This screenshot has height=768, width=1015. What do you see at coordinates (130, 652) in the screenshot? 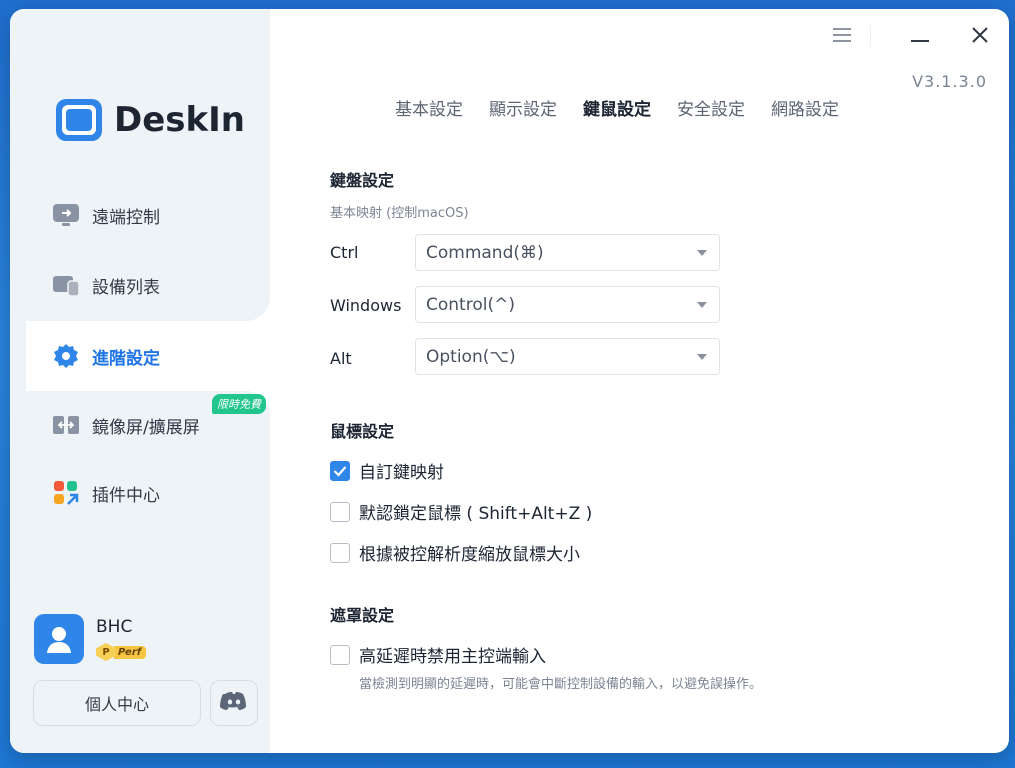
I see `plan-badge-label: Perf` at bounding box center [130, 652].